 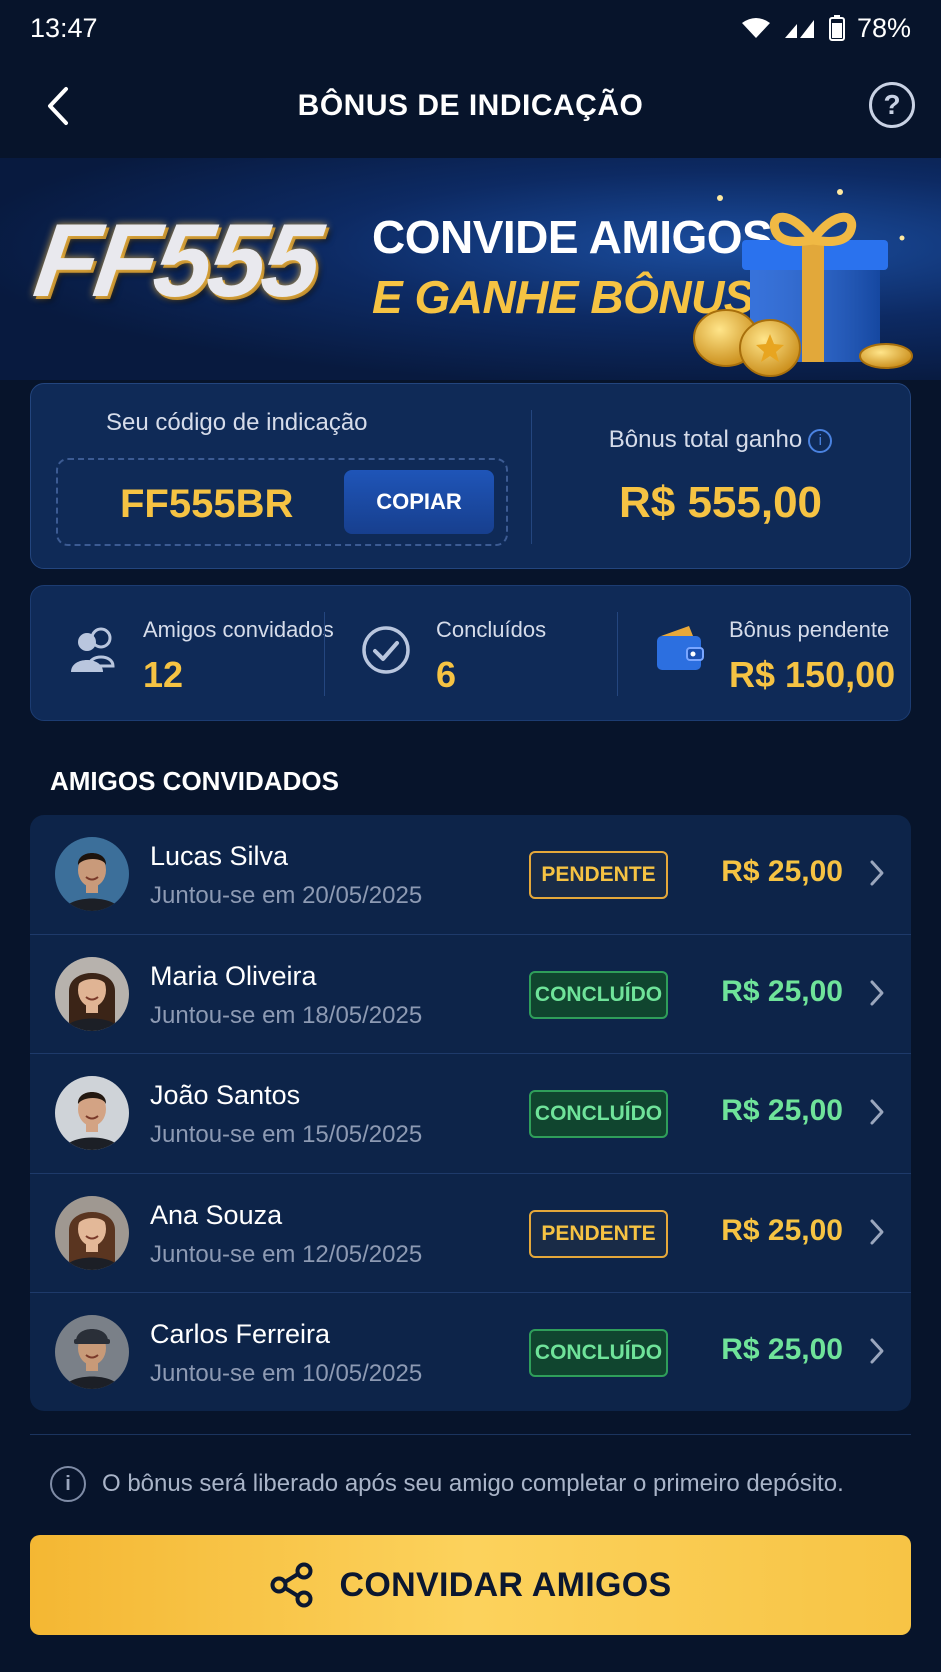 What do you see at coordinates (505, 1584) in the screenshot?
I see `invite-friends-label: CONVIDAR AMIGOS` at bounding box center [505, 1584].